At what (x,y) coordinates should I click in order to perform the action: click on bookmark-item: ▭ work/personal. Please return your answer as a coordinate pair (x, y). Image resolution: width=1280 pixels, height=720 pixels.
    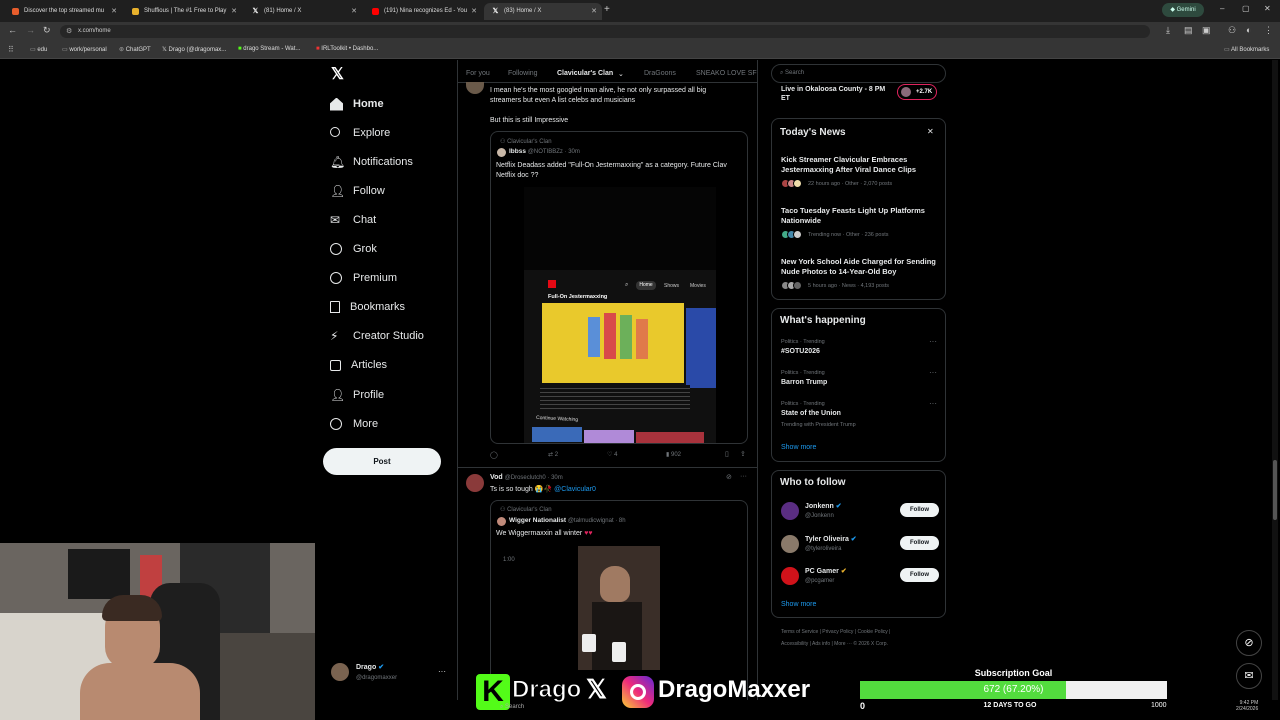
    Looking at the image, I should click on (84, 49).